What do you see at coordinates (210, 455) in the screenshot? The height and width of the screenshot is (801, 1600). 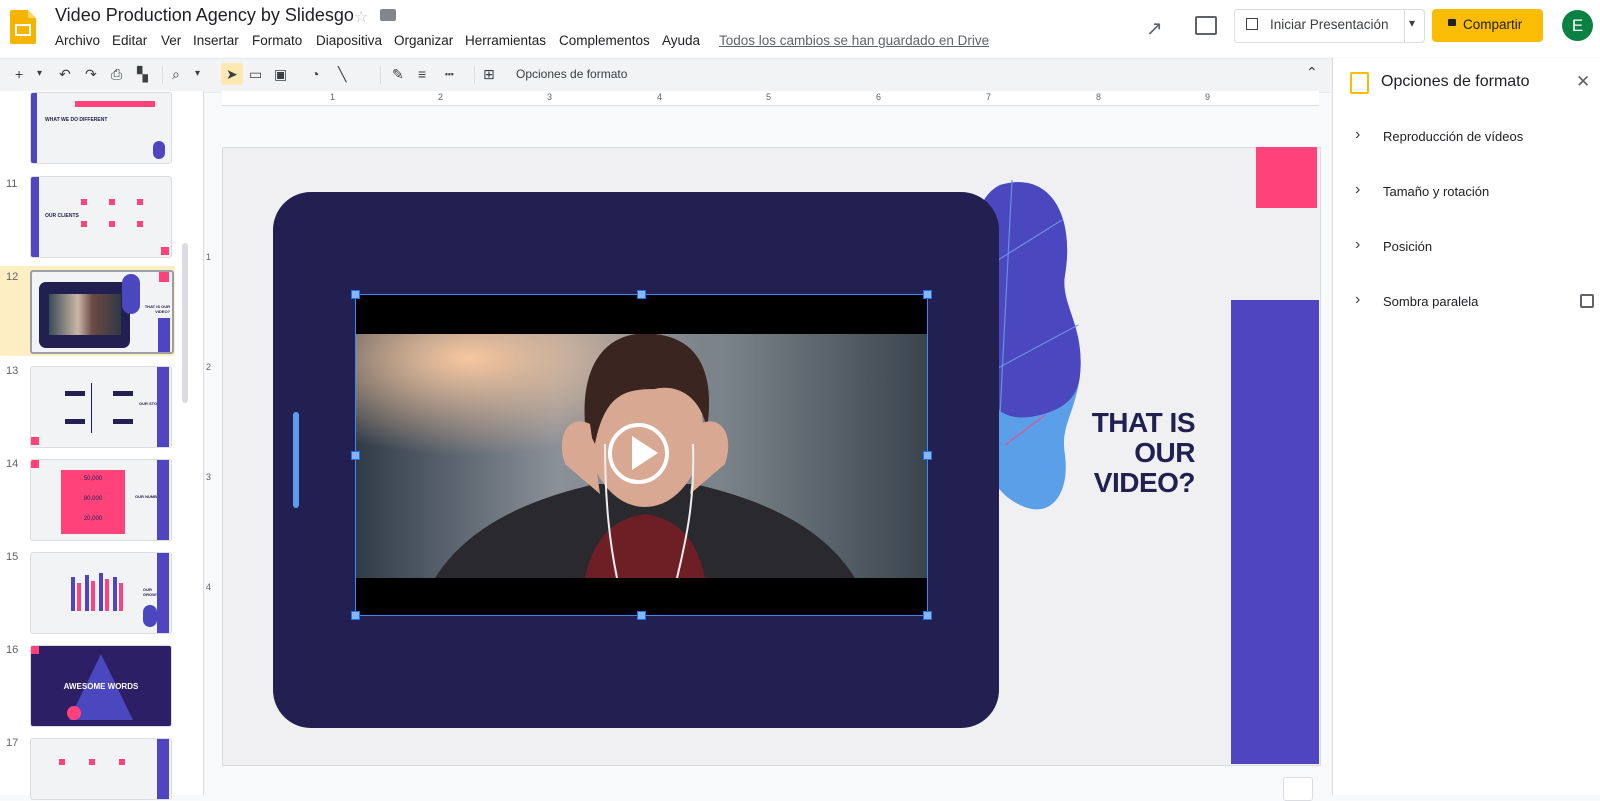 I see `vertical-ruler` at bounding box center [210, 455].